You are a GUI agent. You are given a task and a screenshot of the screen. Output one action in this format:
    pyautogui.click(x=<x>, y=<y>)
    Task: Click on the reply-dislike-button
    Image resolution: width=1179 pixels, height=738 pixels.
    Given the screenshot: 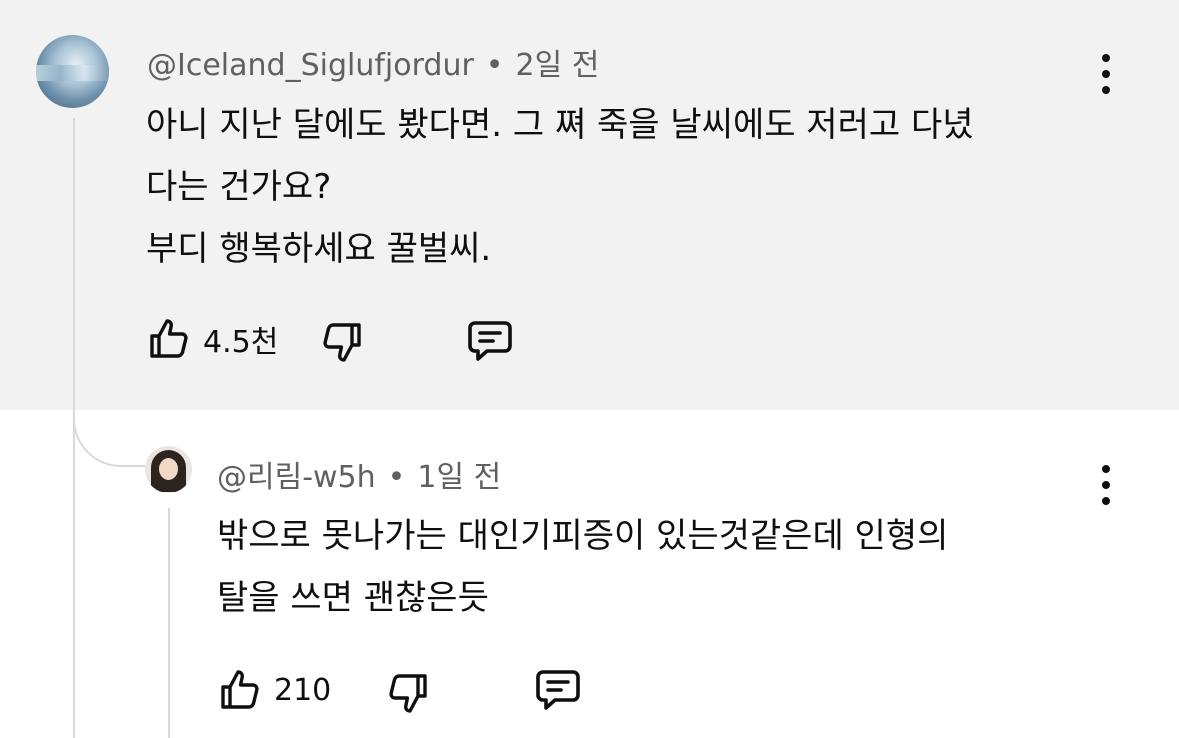 What is the action you would take?
    pyautogui.click(x=408, y=693)
    